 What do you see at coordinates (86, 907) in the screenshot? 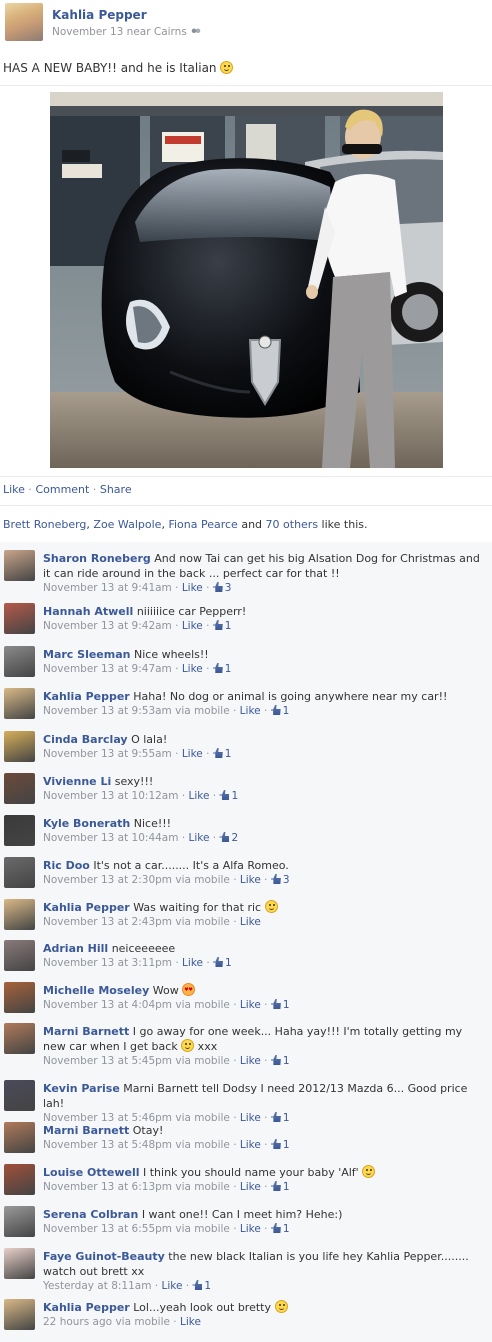
I see `commenter-name: Kahlia Pepper` at bounding box center [86, 907].